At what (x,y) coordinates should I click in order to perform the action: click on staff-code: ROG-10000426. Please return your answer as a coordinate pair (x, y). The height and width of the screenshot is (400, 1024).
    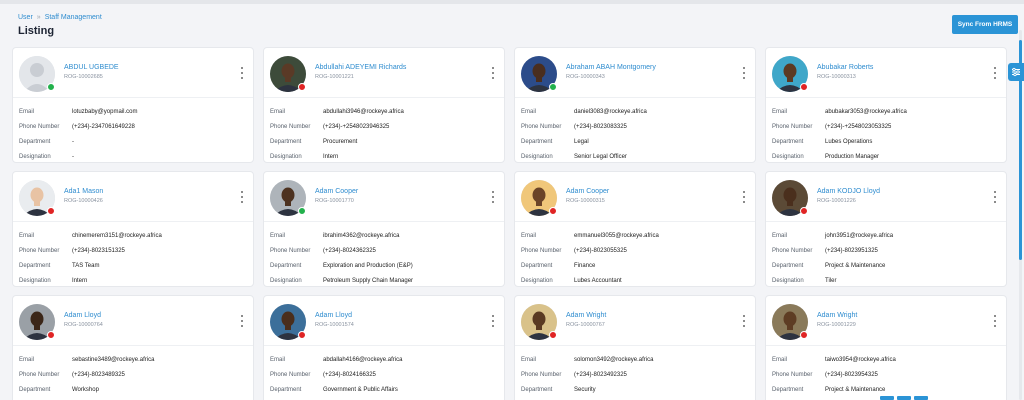
    Looking at the image, I should click on (83, 201).